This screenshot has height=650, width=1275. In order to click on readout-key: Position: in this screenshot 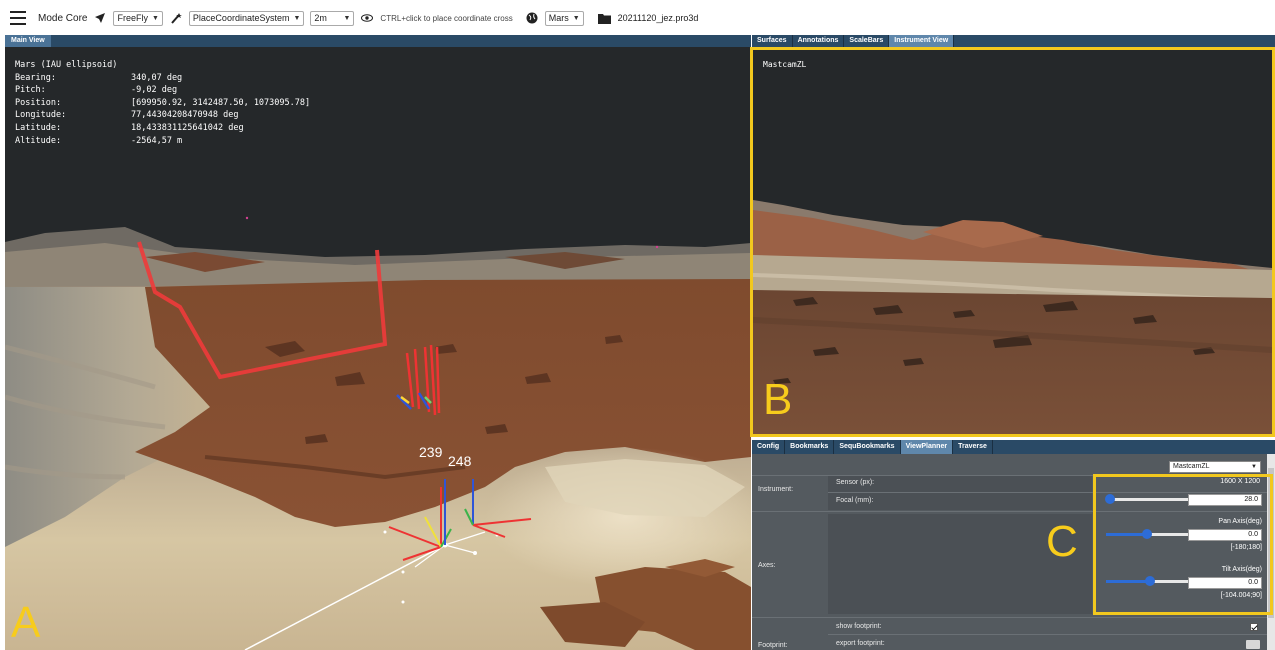, I will do `click(38, 102)`.